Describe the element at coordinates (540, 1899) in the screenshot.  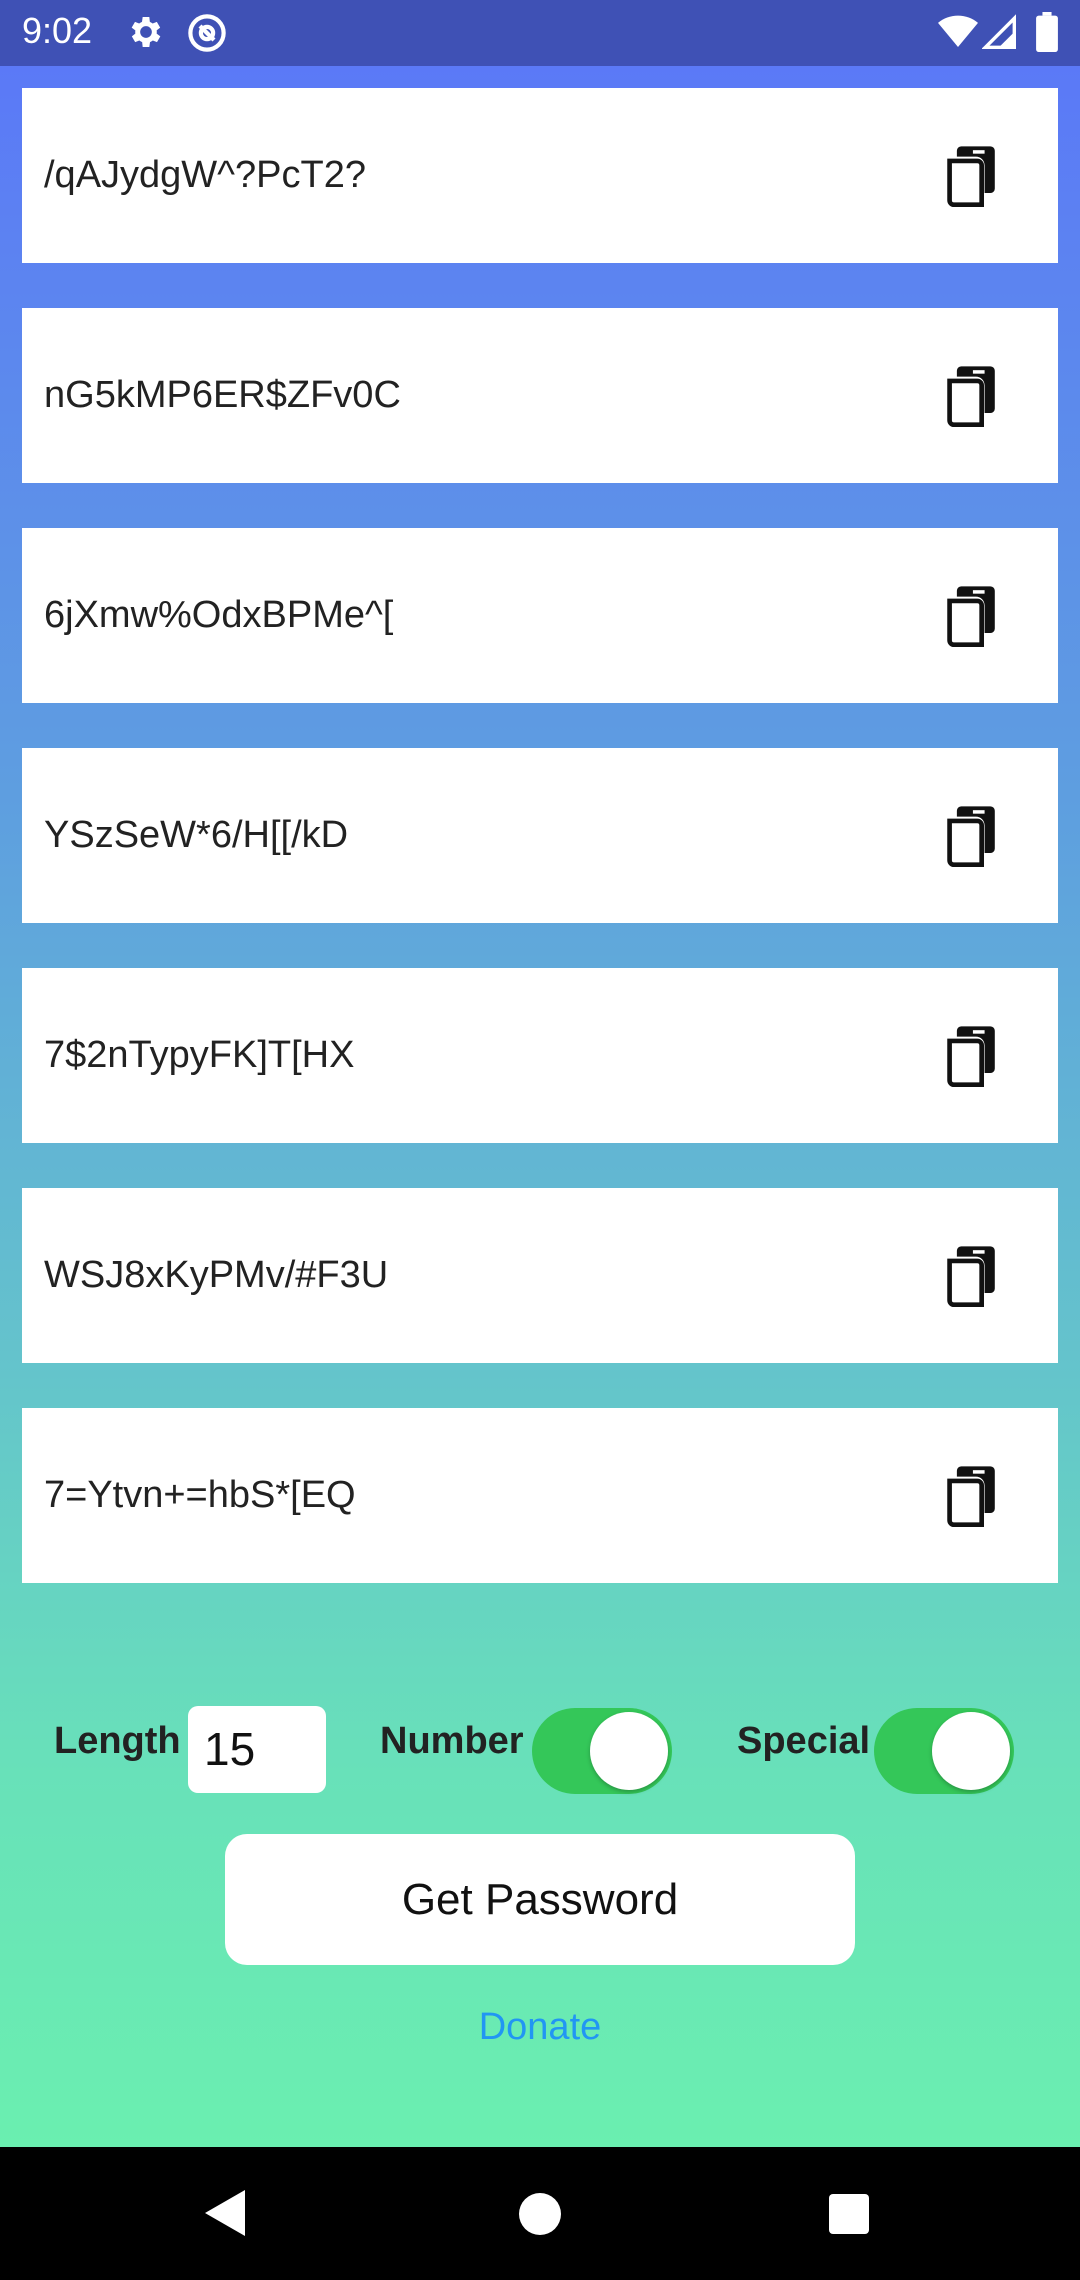
I see `get-password-button: Get Password` at that location.